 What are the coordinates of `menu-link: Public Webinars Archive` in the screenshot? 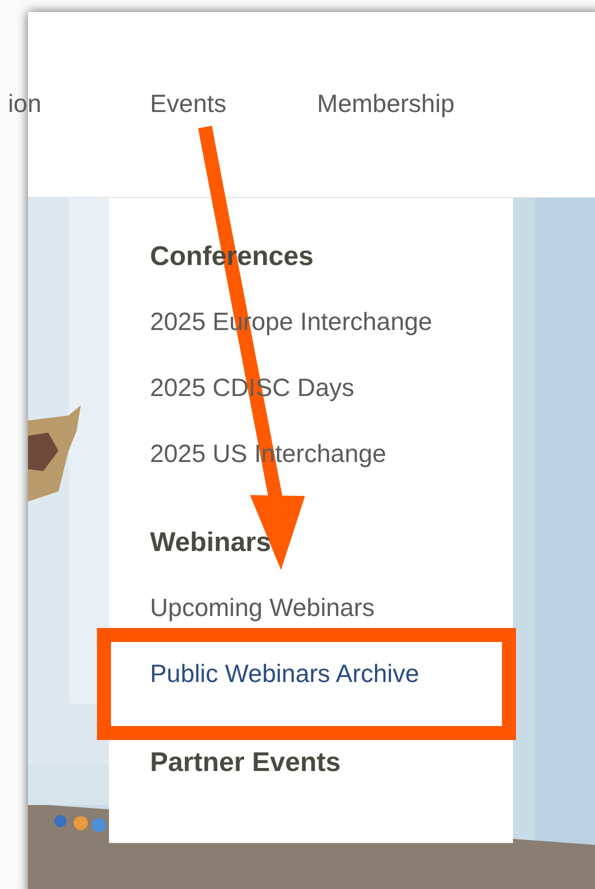 It's located at (285, 674).